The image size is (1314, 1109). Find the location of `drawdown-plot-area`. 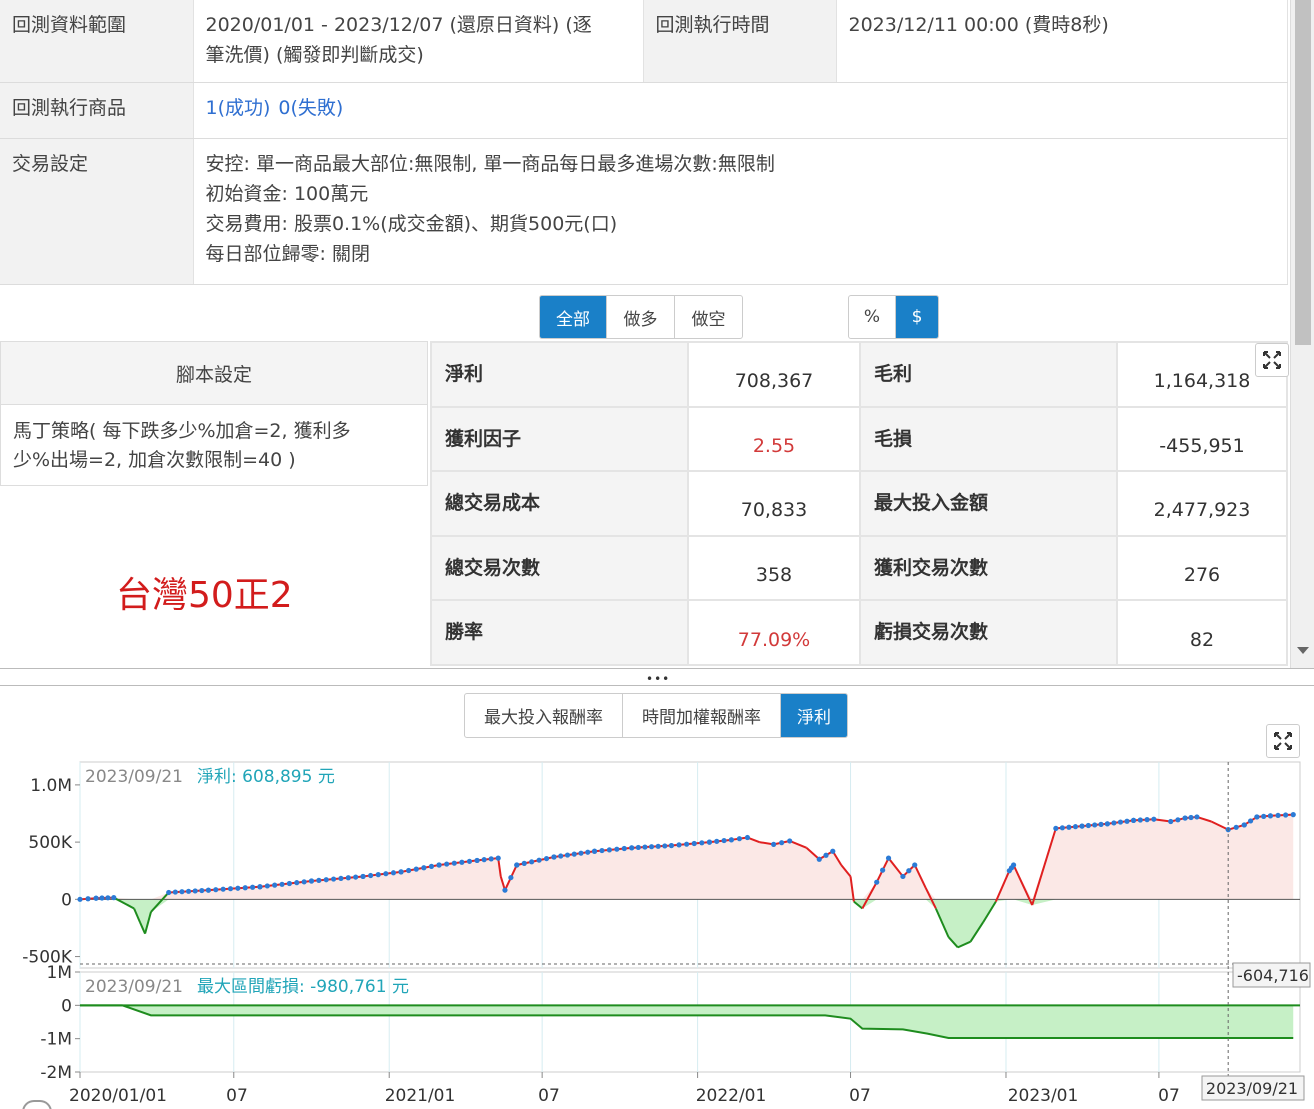

drawdown-plot-area is located at coordinates (690, 1022).